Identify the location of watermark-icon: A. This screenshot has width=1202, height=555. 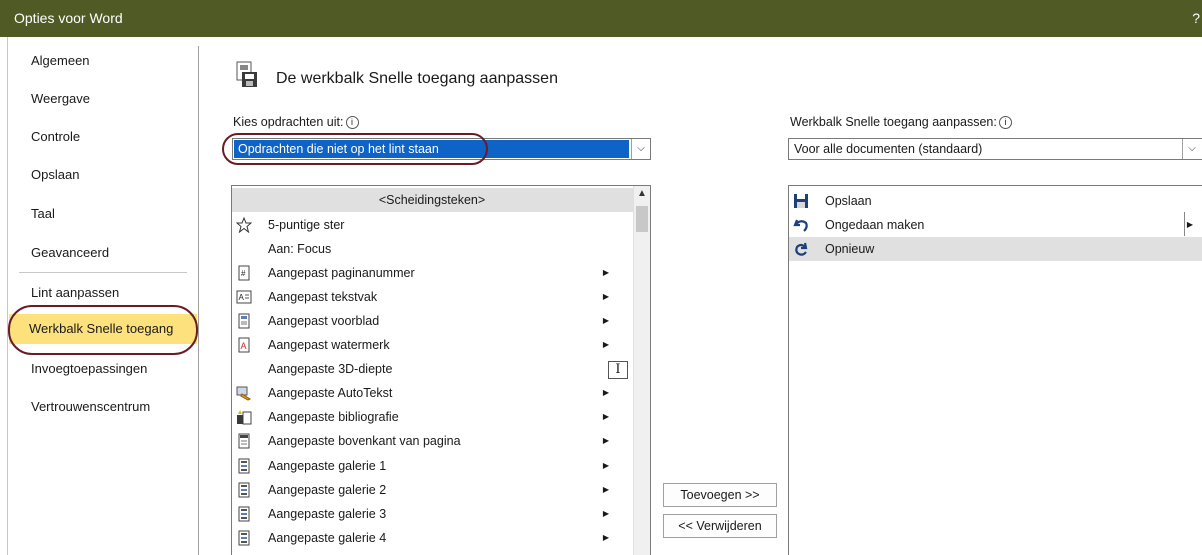
(244, 345).